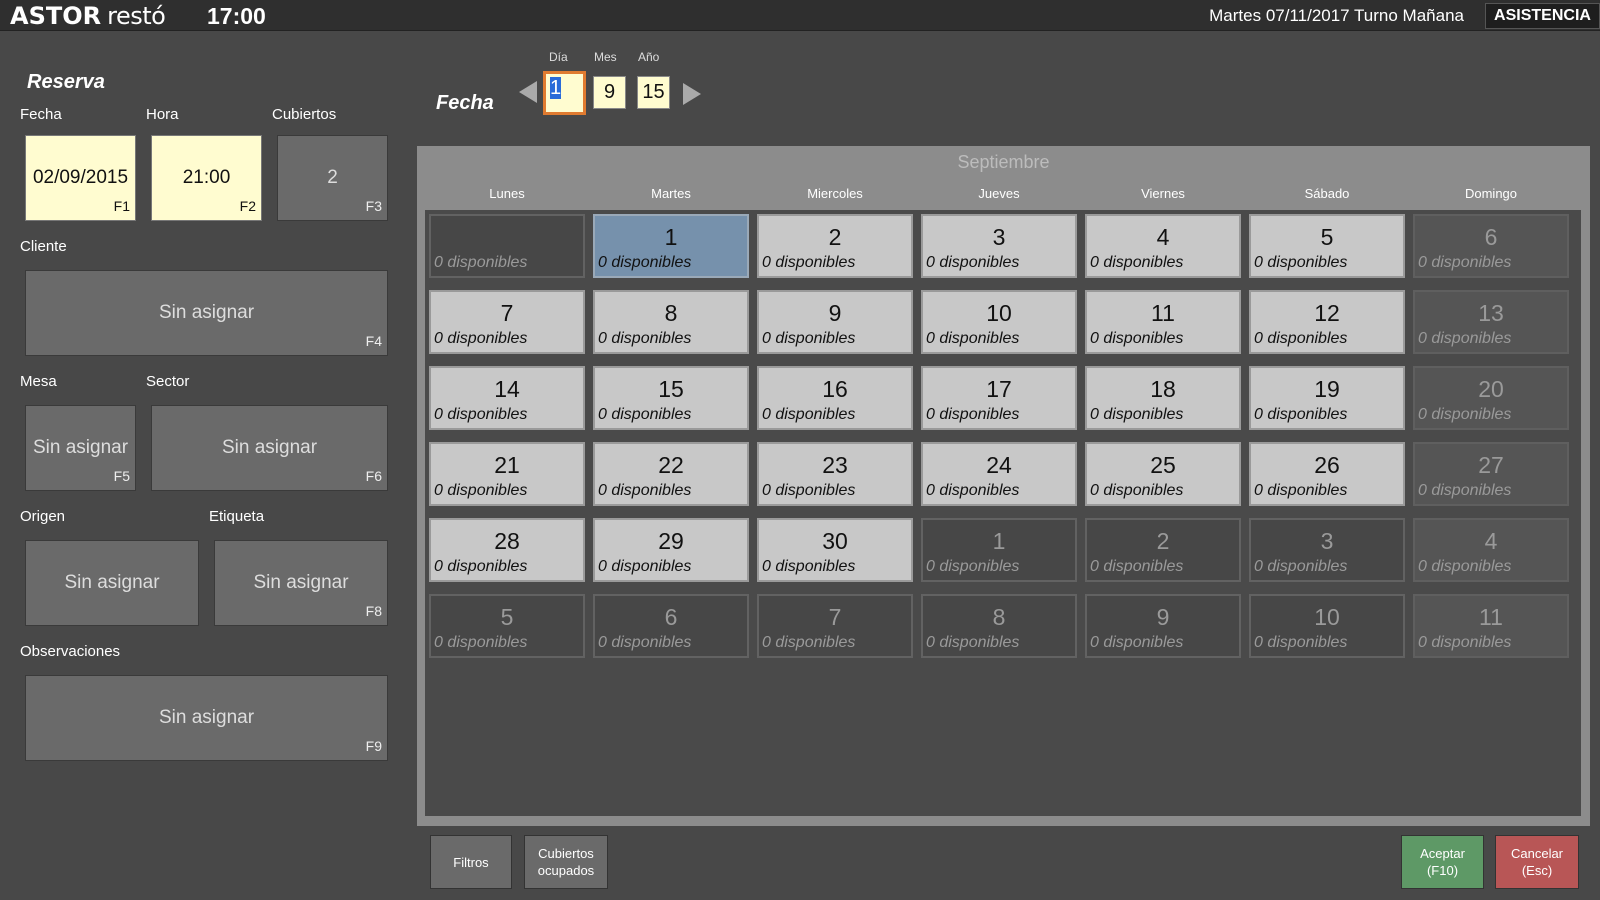  I want to click on day-number: 13, so click(1491, 313).